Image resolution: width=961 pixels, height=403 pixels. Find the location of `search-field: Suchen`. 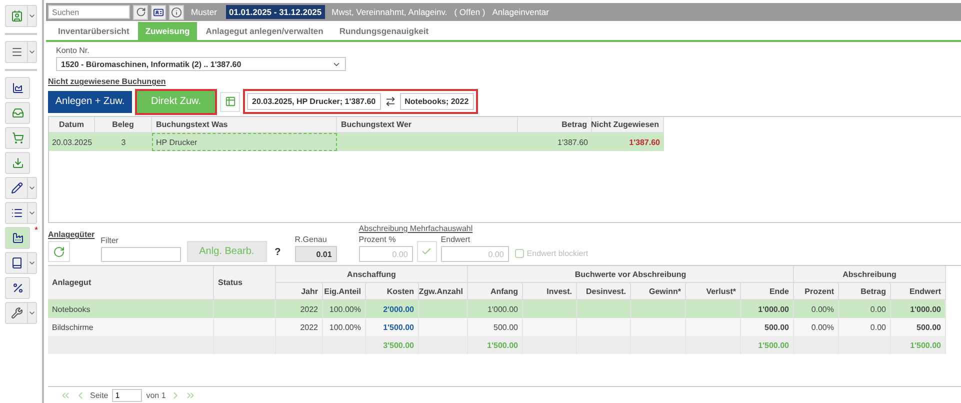

search-field: Suchen is located at coordinates (89, 12).